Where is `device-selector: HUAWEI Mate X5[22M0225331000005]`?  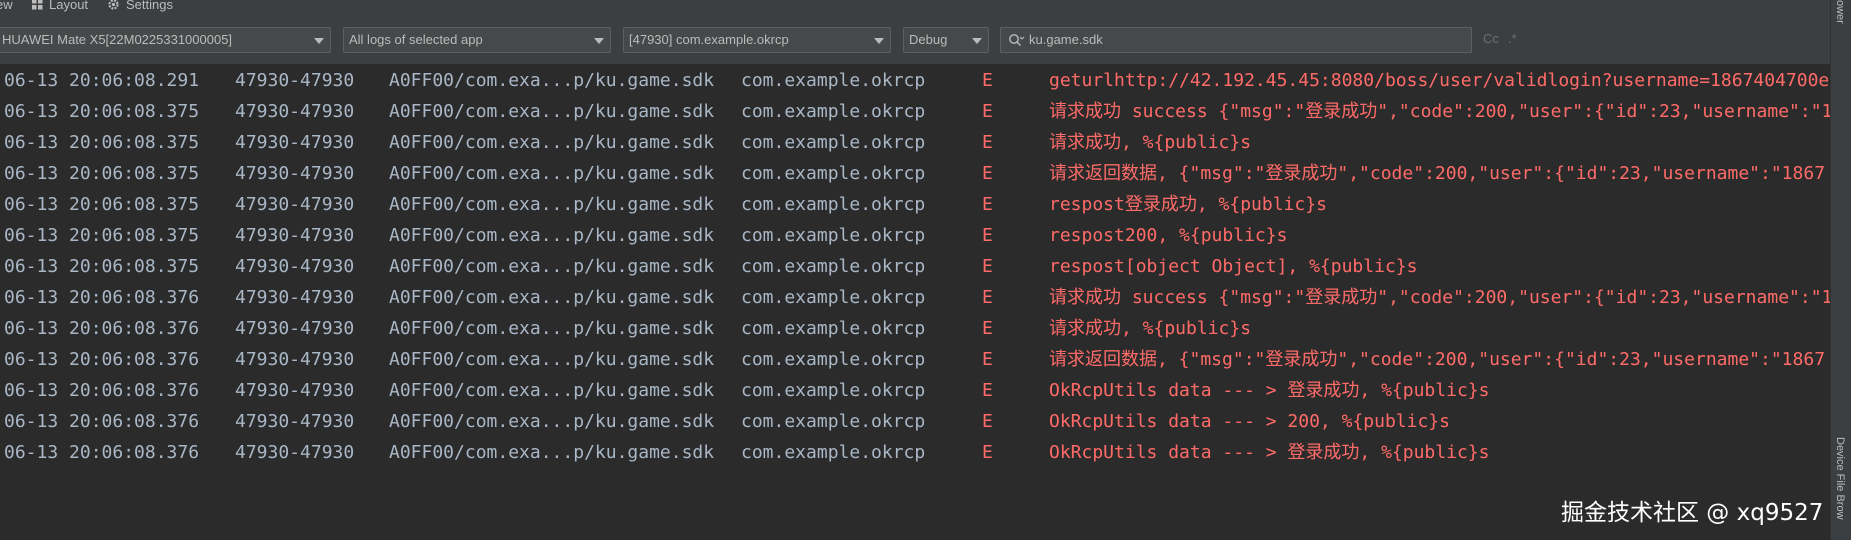 device-selector: HUAWEI Mate X5[22M0225331000005] is located at coordinates (165, 40).